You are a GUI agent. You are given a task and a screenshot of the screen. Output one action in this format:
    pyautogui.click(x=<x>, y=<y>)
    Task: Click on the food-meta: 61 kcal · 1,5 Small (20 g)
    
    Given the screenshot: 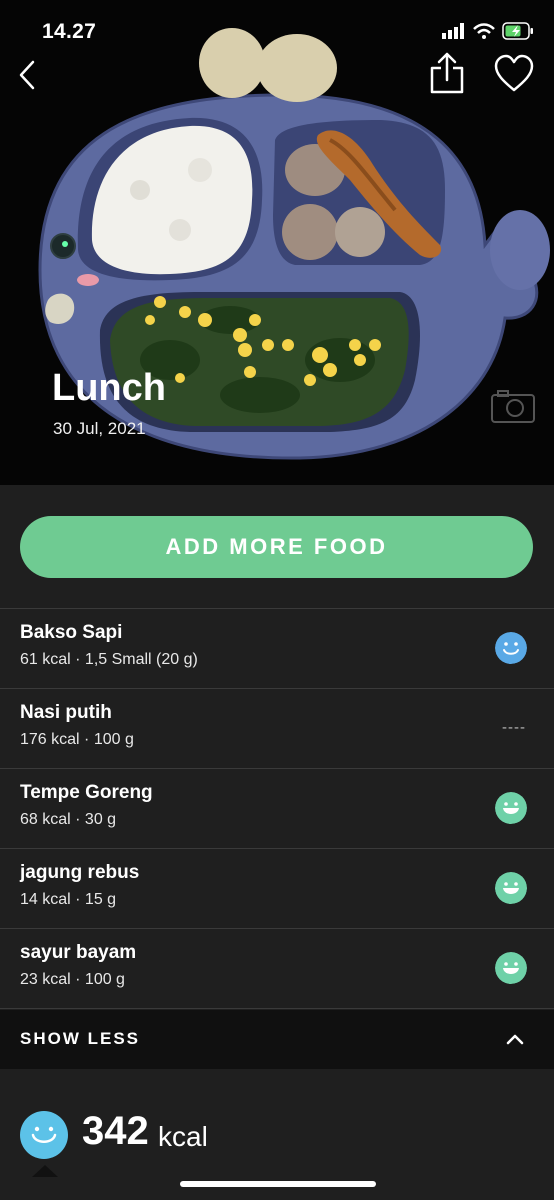 What is the action you would take?
    pyautogui.click(x=109, y=659)
    